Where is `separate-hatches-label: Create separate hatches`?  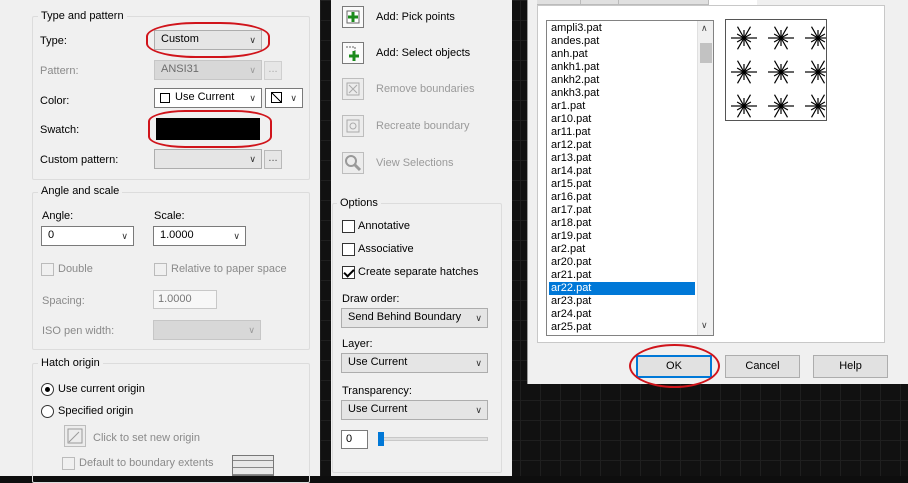
separate-hatches-label: Create separate hatches is located at coordinates (418, 272).